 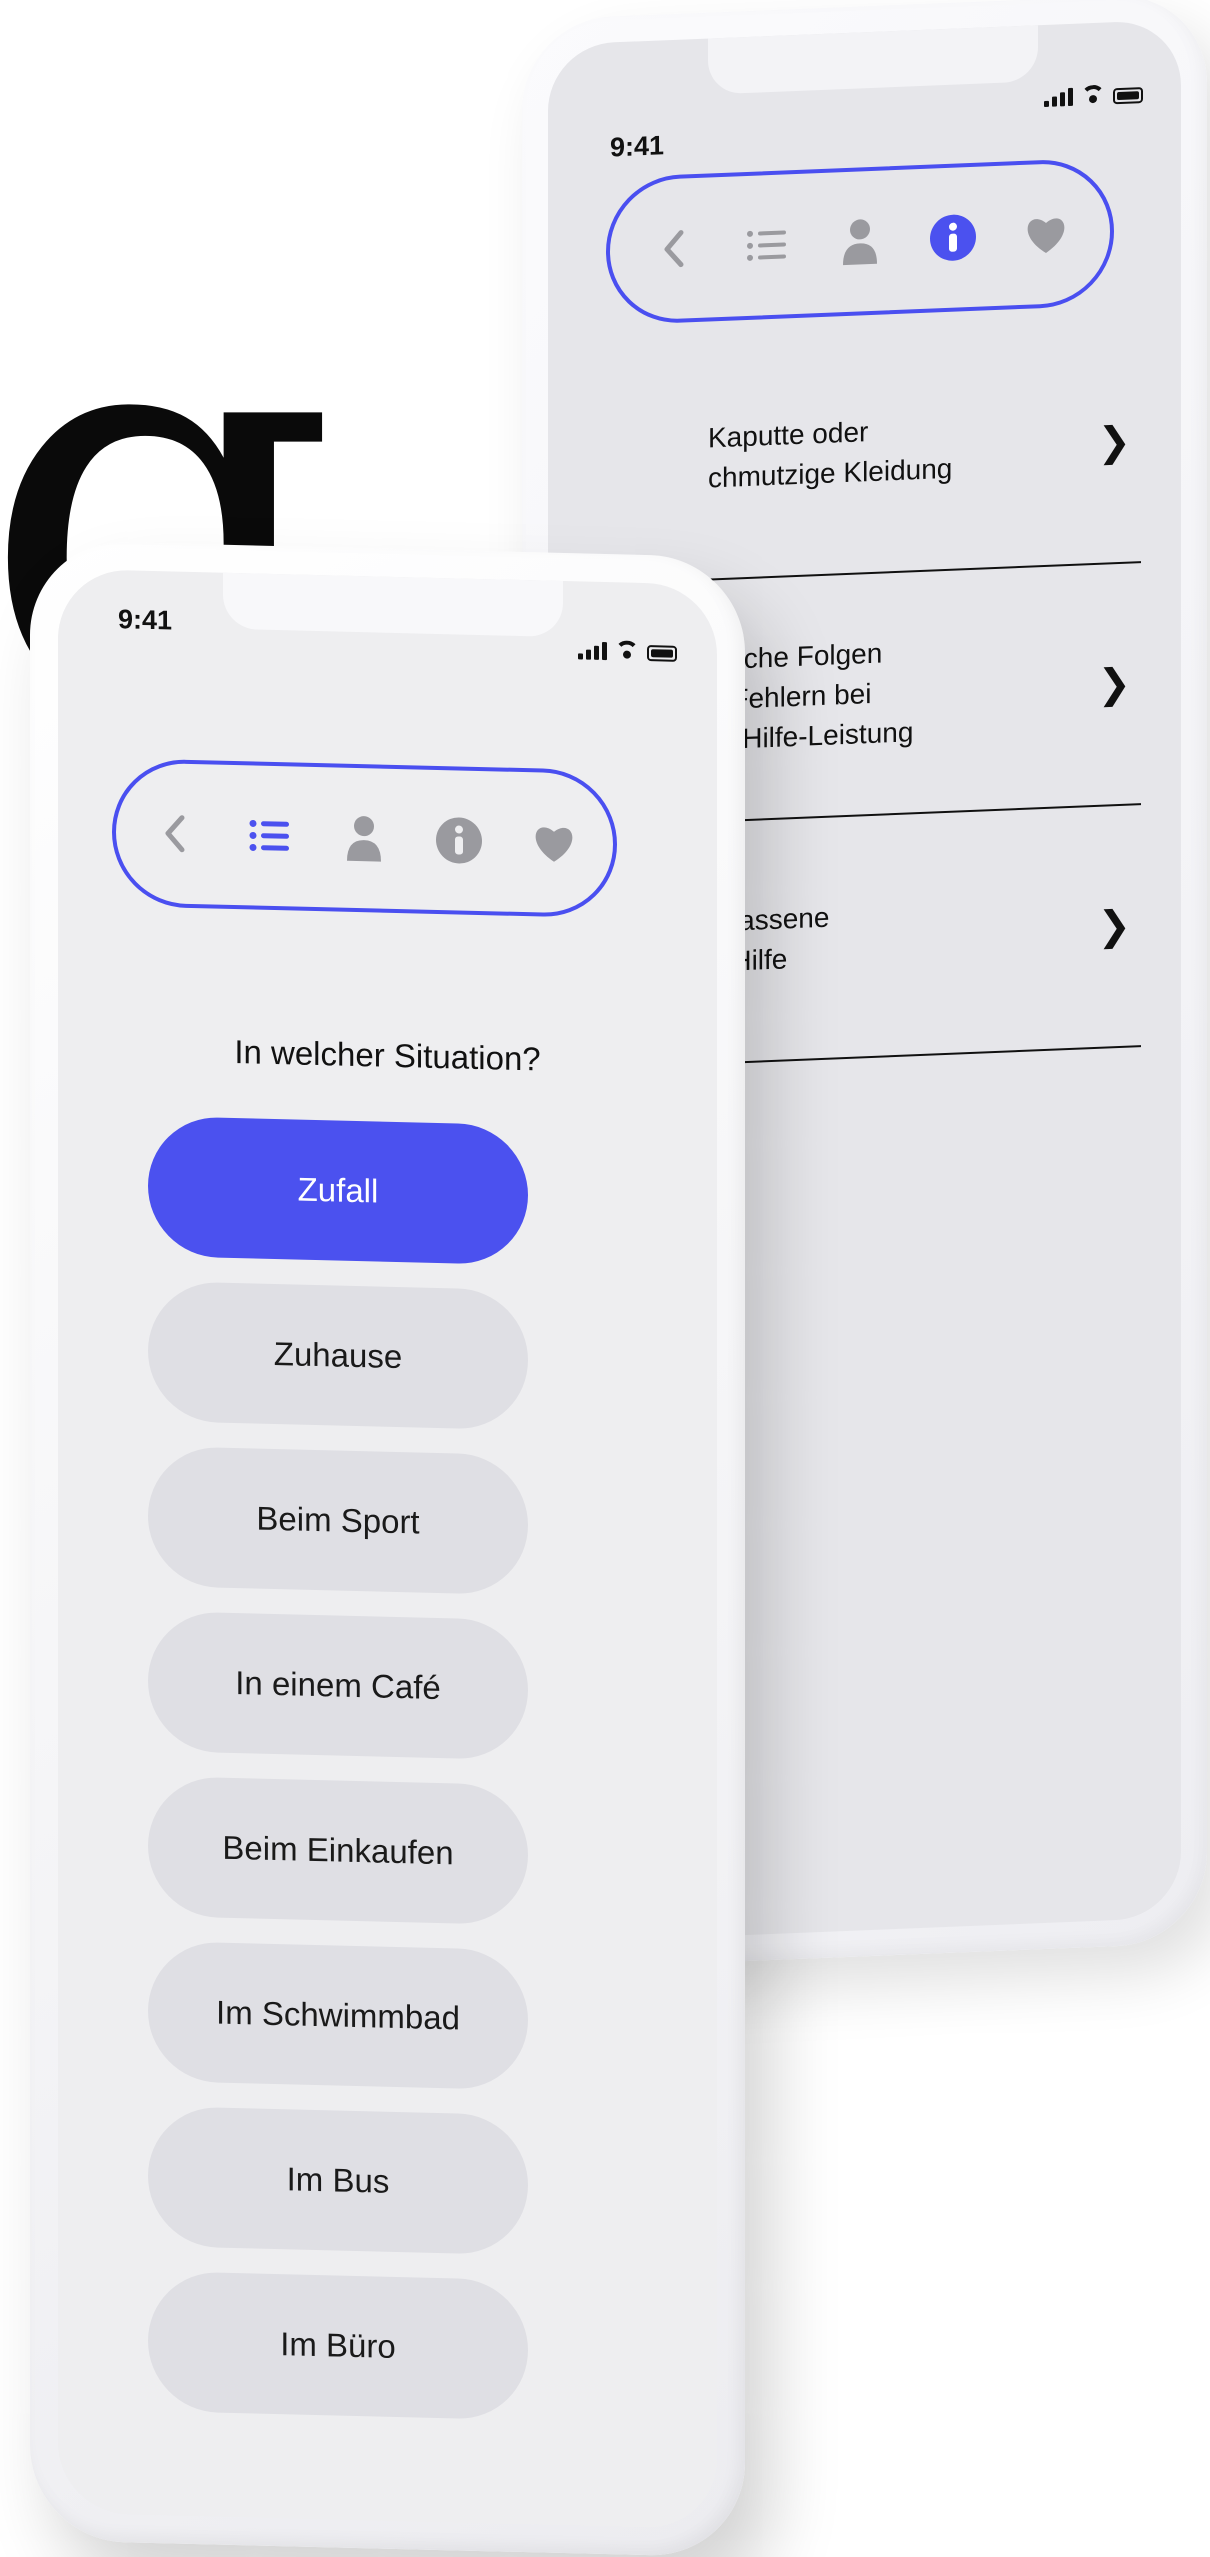 I want to click on choice-button: Zufall, so click(x=338, y=1190).